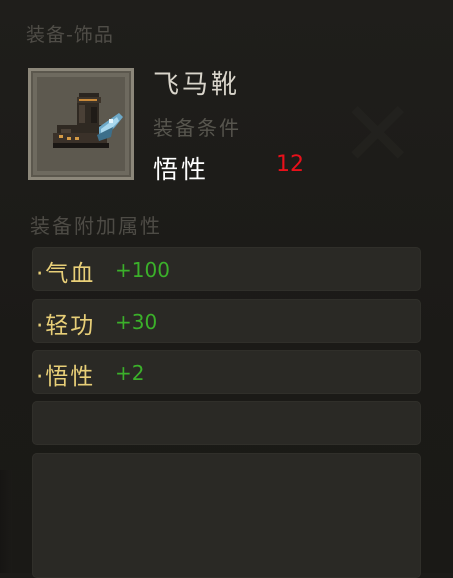  What do you see at coordinates (136, 322) in the screenshot?
I see `attribute-bonus: +30` at bounding box center [136, 322].